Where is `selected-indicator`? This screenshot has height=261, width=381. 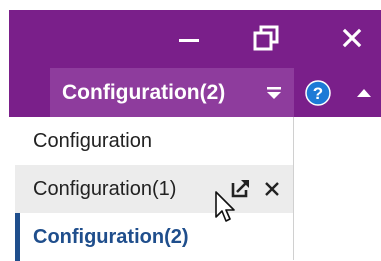
selected-indicator is located at coordinates (17, 237).